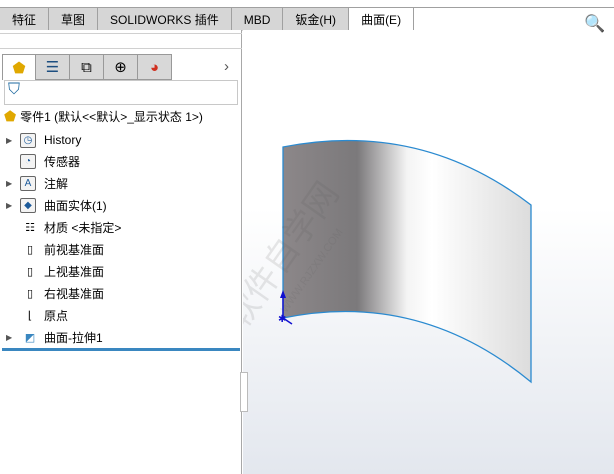 The width and height of the screenshot is (614, 474). I want to click on item-label: 原点, so click(56, 315).